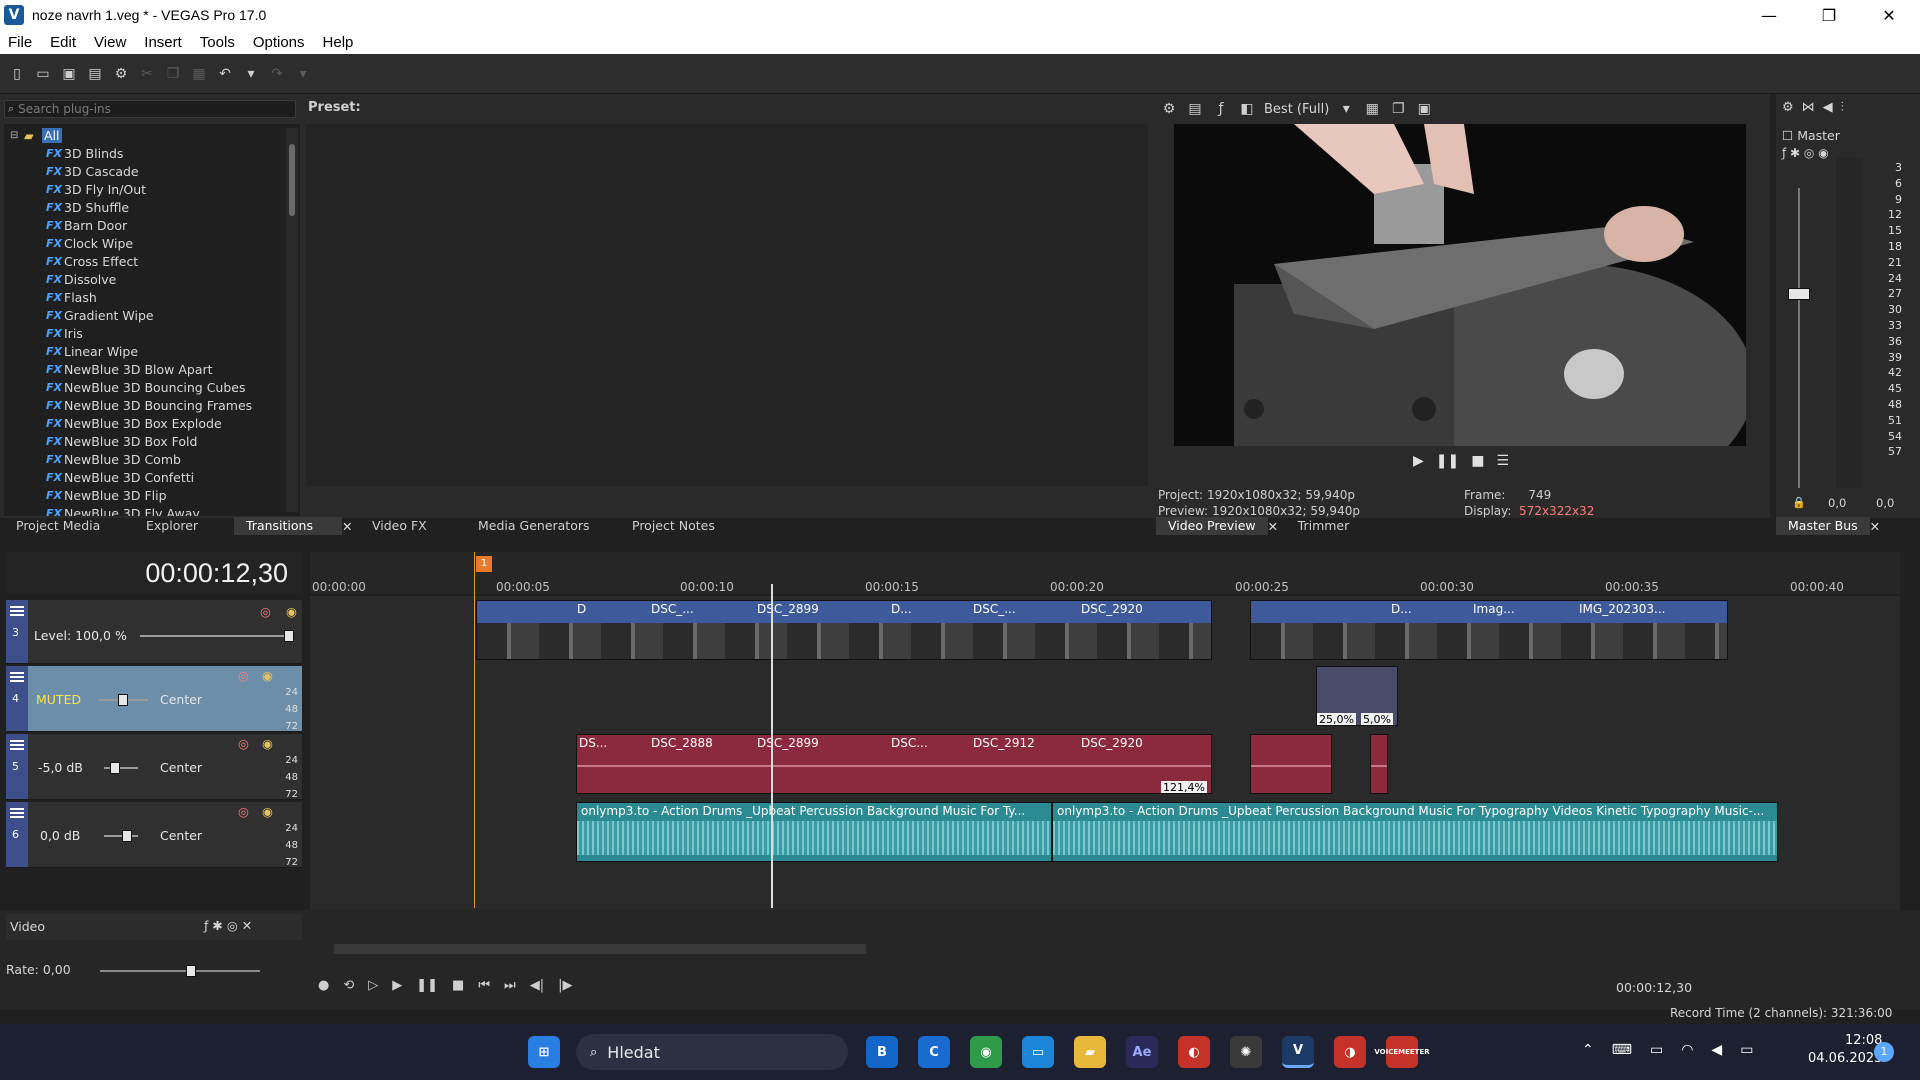  What do you see at coordinates (129, 369) in the screenshot?
I see `plugin-item: FX NewBlue 3D Blow Apart` at bounding box center [129, 369].